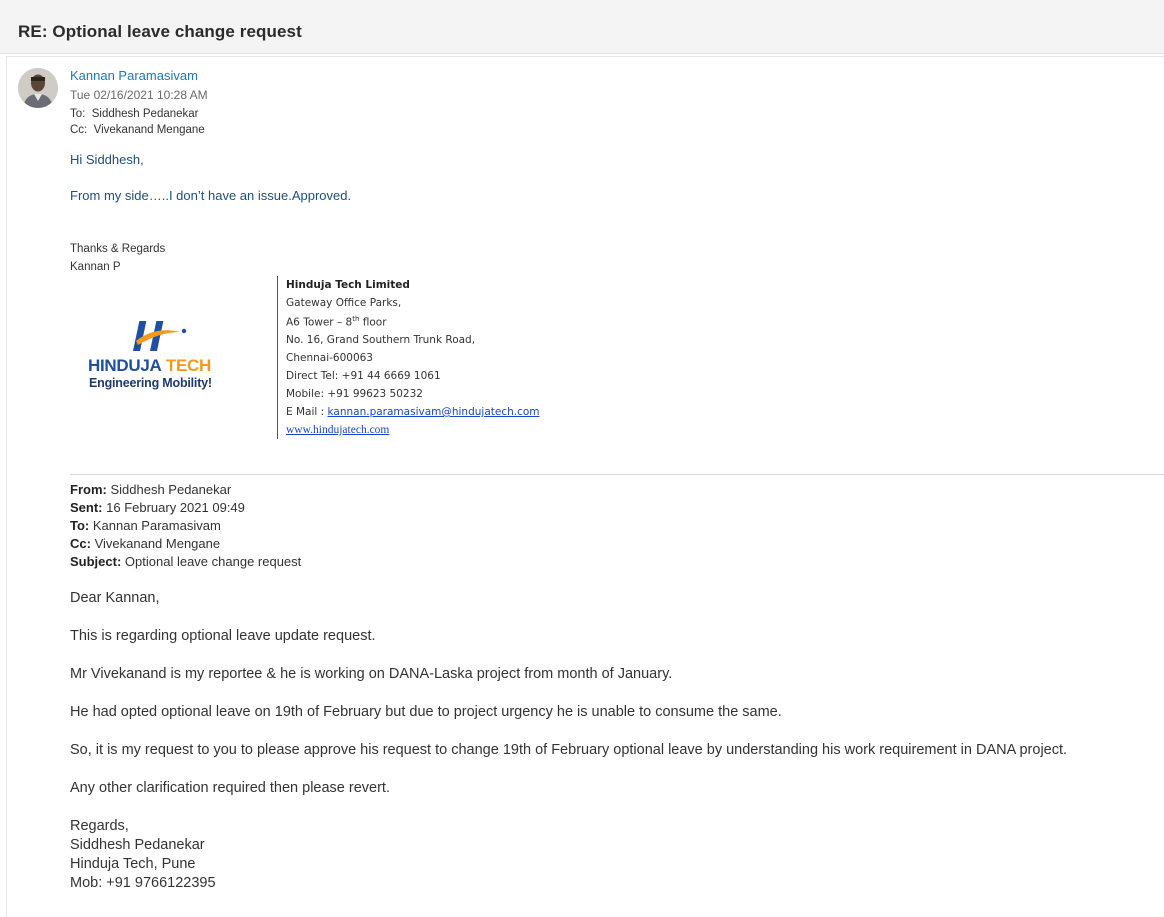 The height and width of the screenshot is (917, 1164). I want to click on quoted-to-line: To: Kannan Paramasivam, so click(145, 525).